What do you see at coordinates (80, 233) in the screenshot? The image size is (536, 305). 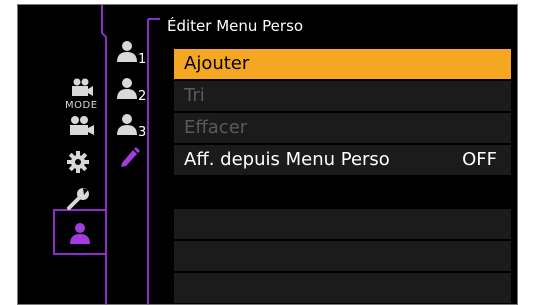 I see `my-menu-person-icon` at bounding box center [80, 233].